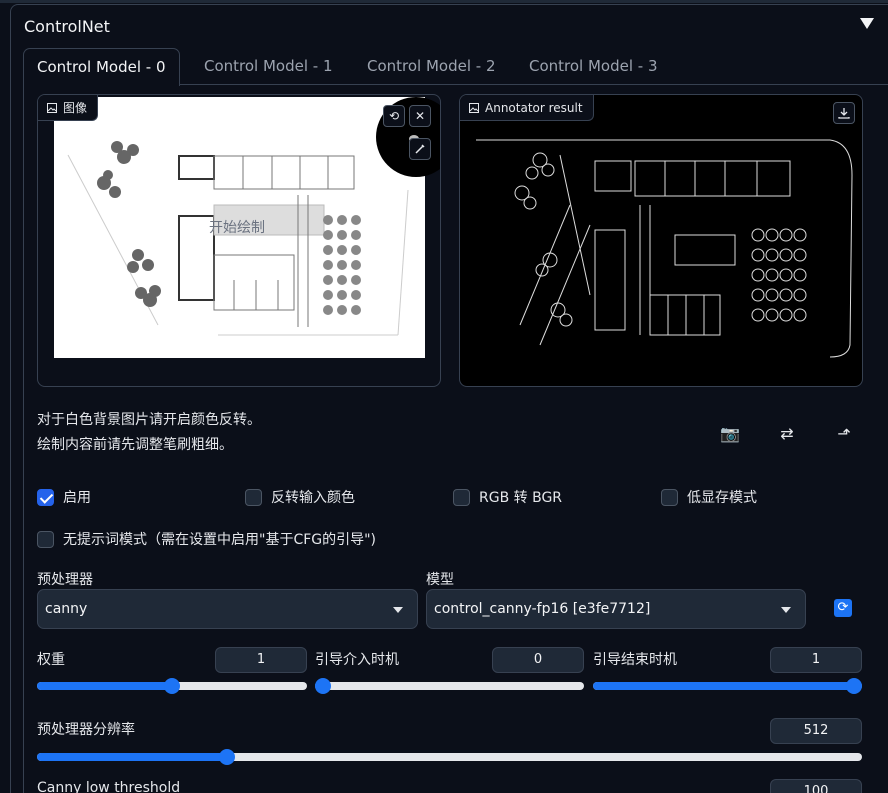 This screenshot has height=793, width=888. I want to click on canny-low-threshold-input: 100, so click(816, 786).